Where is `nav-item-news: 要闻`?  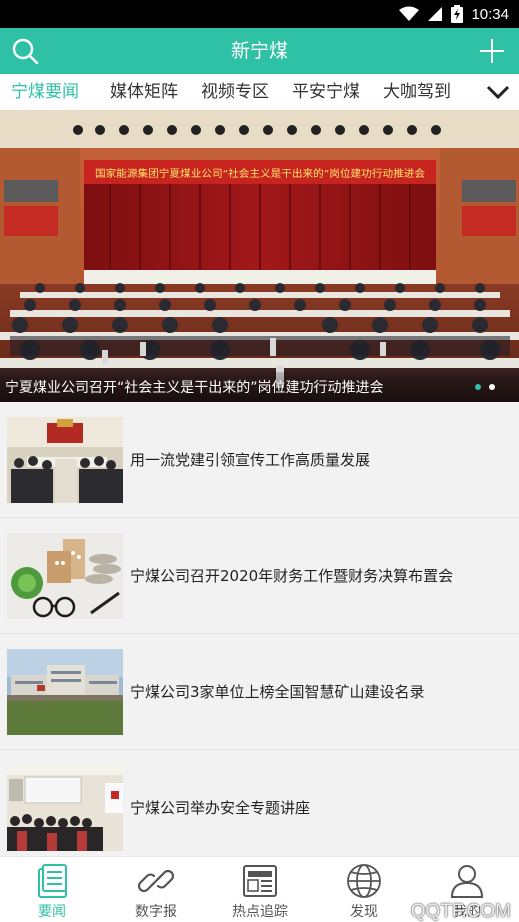 nav-item-news: 要闻 is located at coordinates (52, 889).